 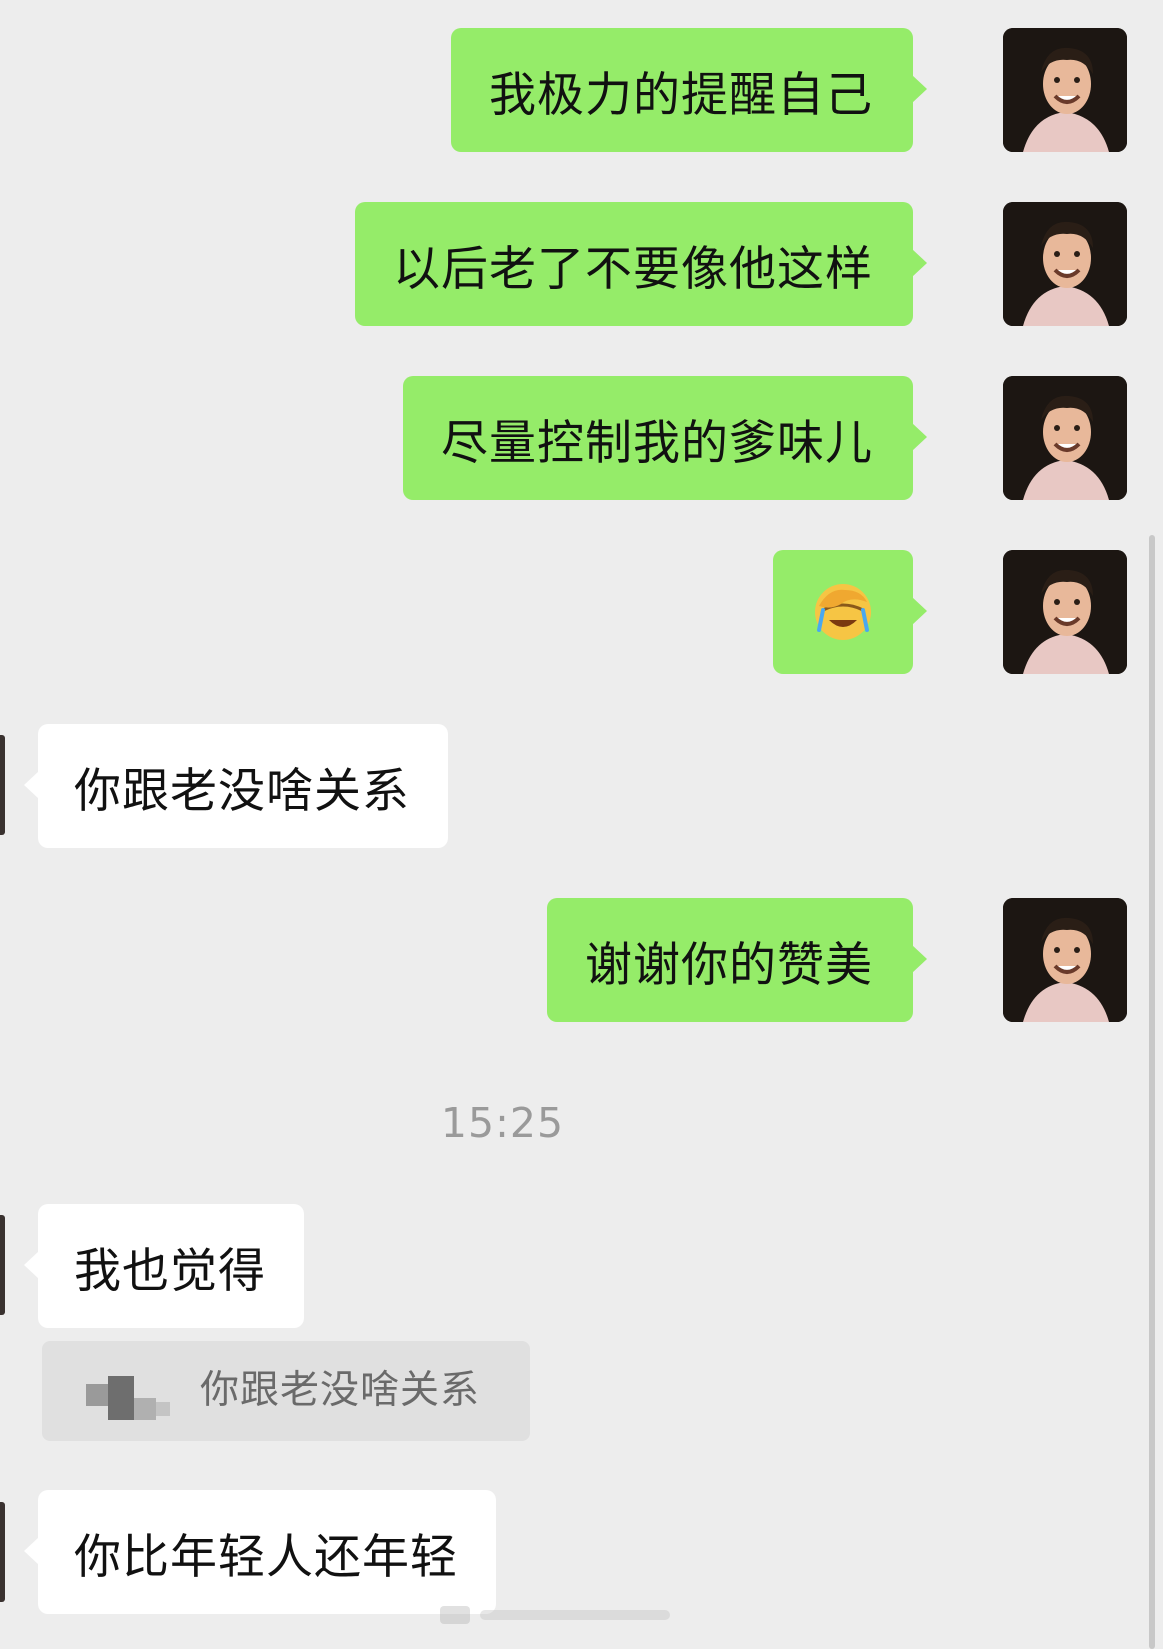 I want to click on outgoing-message-bubble: 尽量控制我的爹味儿, so click(x=665, y=438).